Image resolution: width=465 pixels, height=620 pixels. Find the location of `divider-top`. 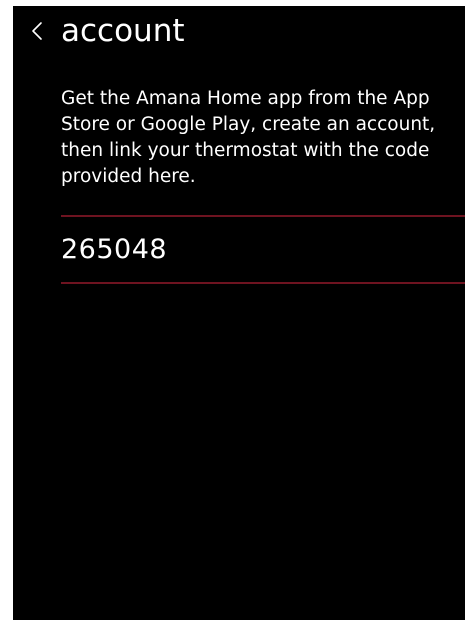

divider-top is located at coordinates (263, 216).